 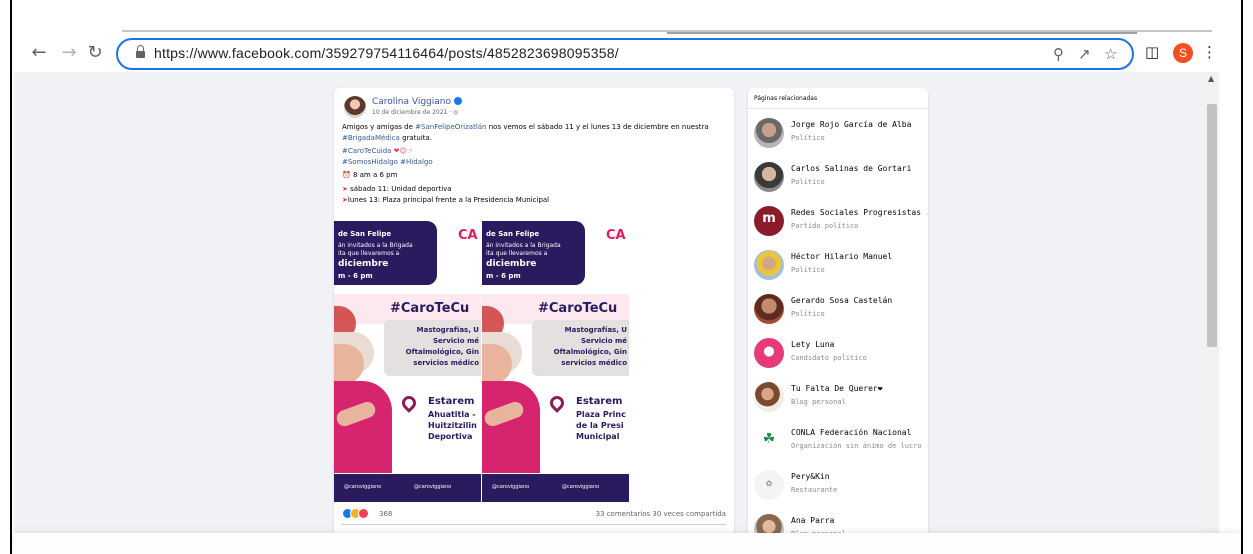 What do you see at coordinates (555, 488) in the screenshot?
I see `flyer-footer: @caroviggiano @caroviggiano` at bounding box center [555, 488].